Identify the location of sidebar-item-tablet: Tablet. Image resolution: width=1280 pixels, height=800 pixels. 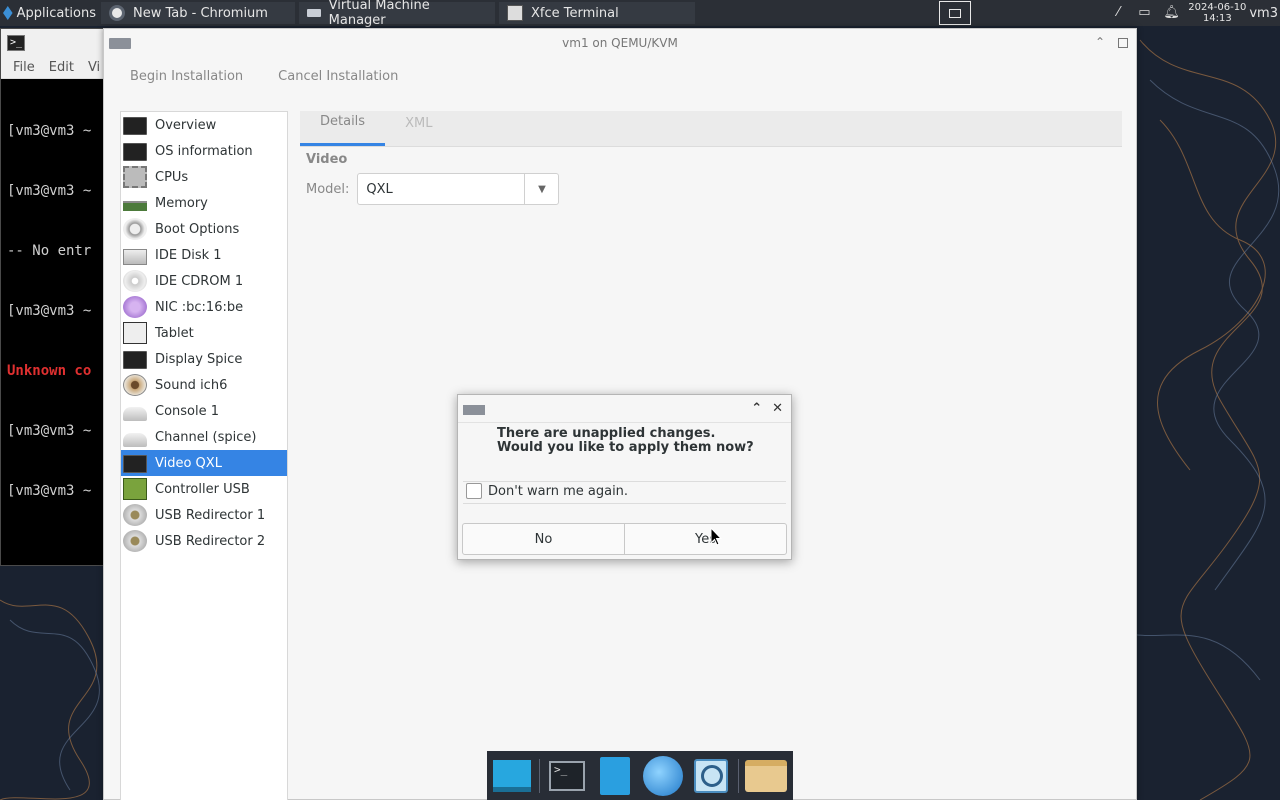
(204, 333).